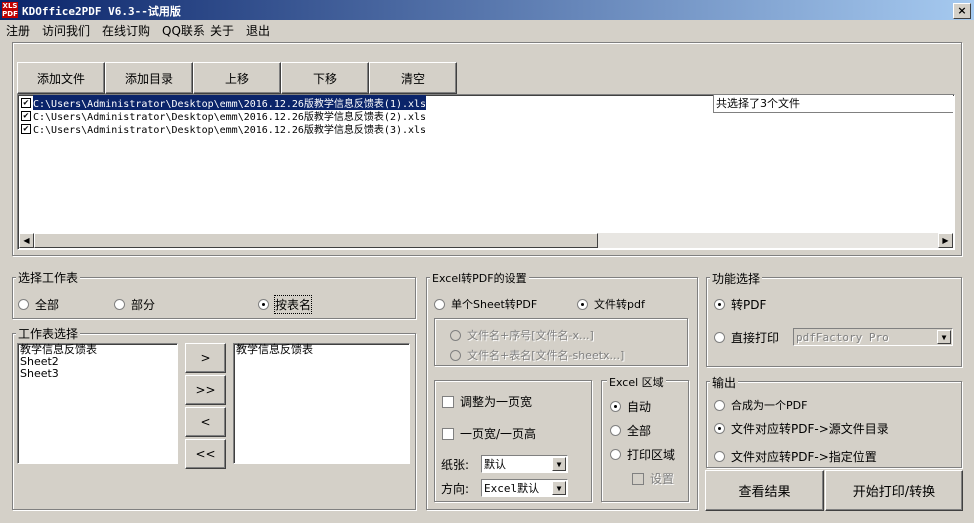 This screenshot has width=974, height=523. Describe the element at coordinates (724, 382) in the screenshot. I see `output-label: 输出` at that location.